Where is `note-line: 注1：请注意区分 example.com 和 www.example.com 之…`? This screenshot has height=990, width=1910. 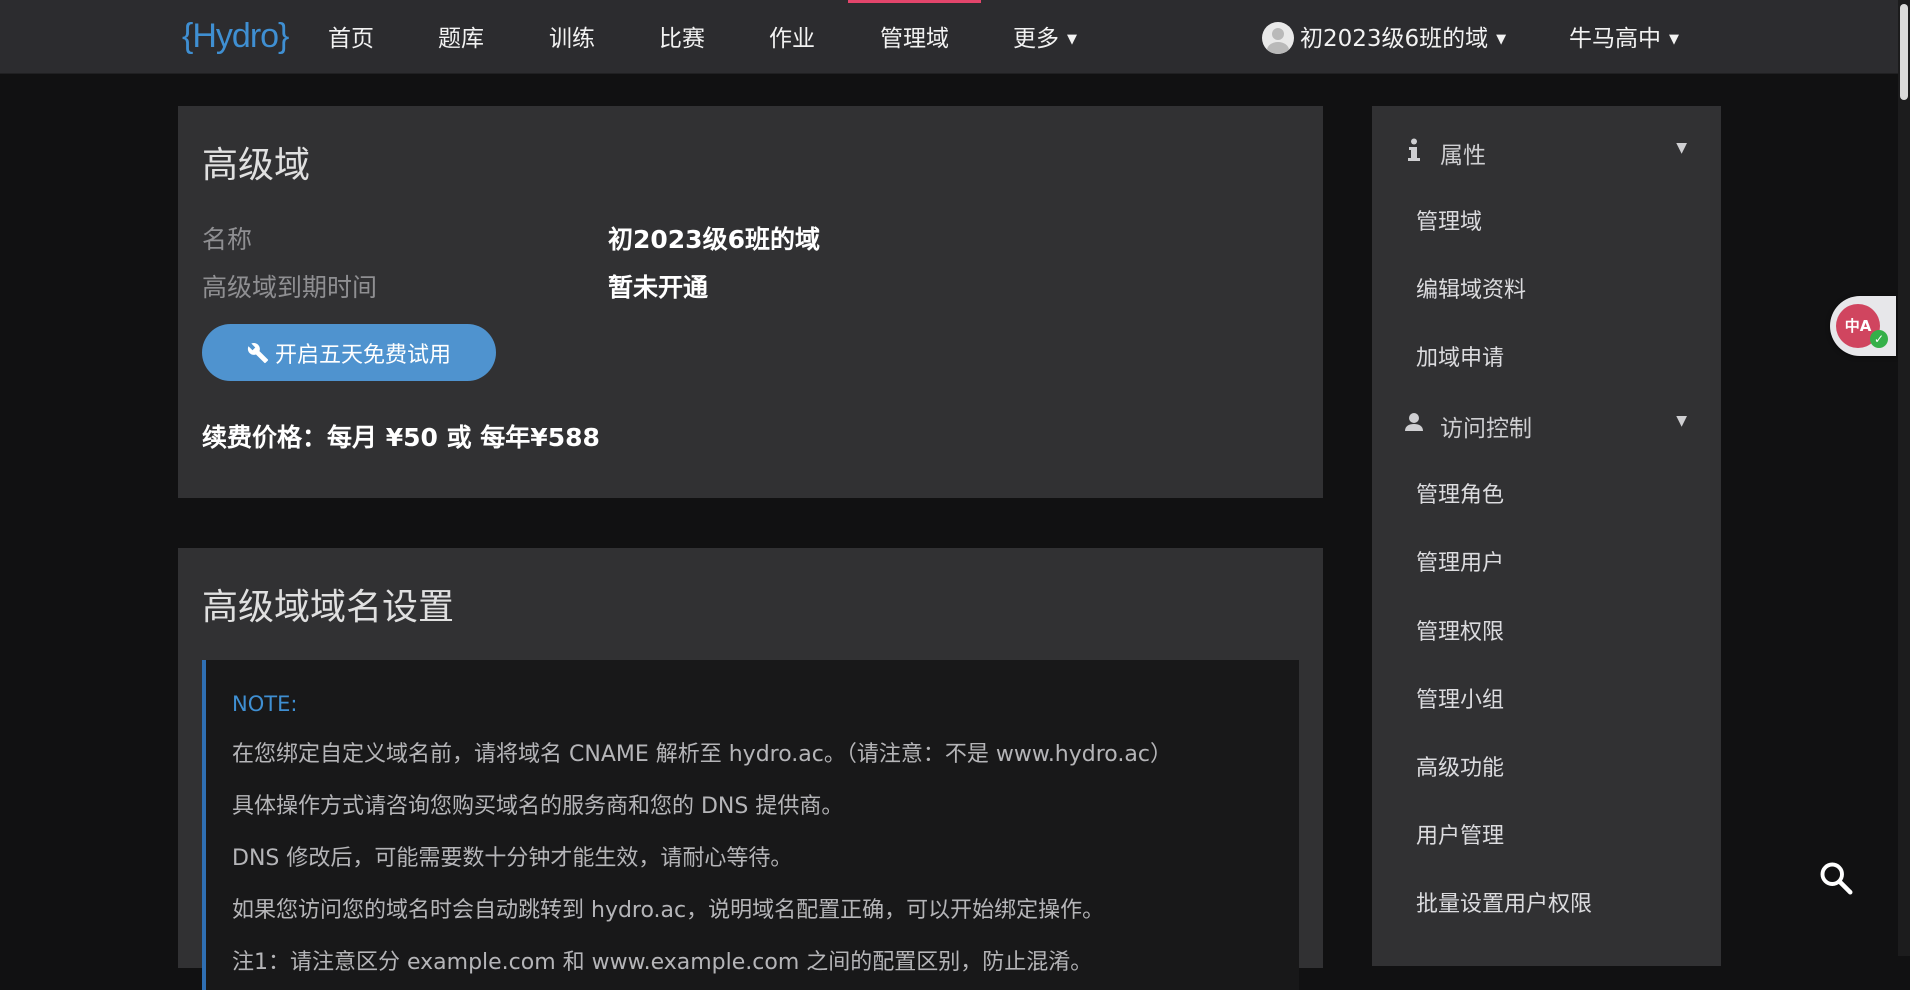 note-line: 注1：请注意区分 example.com 和 www.example.com 之… is located at coordinates (662, 962).